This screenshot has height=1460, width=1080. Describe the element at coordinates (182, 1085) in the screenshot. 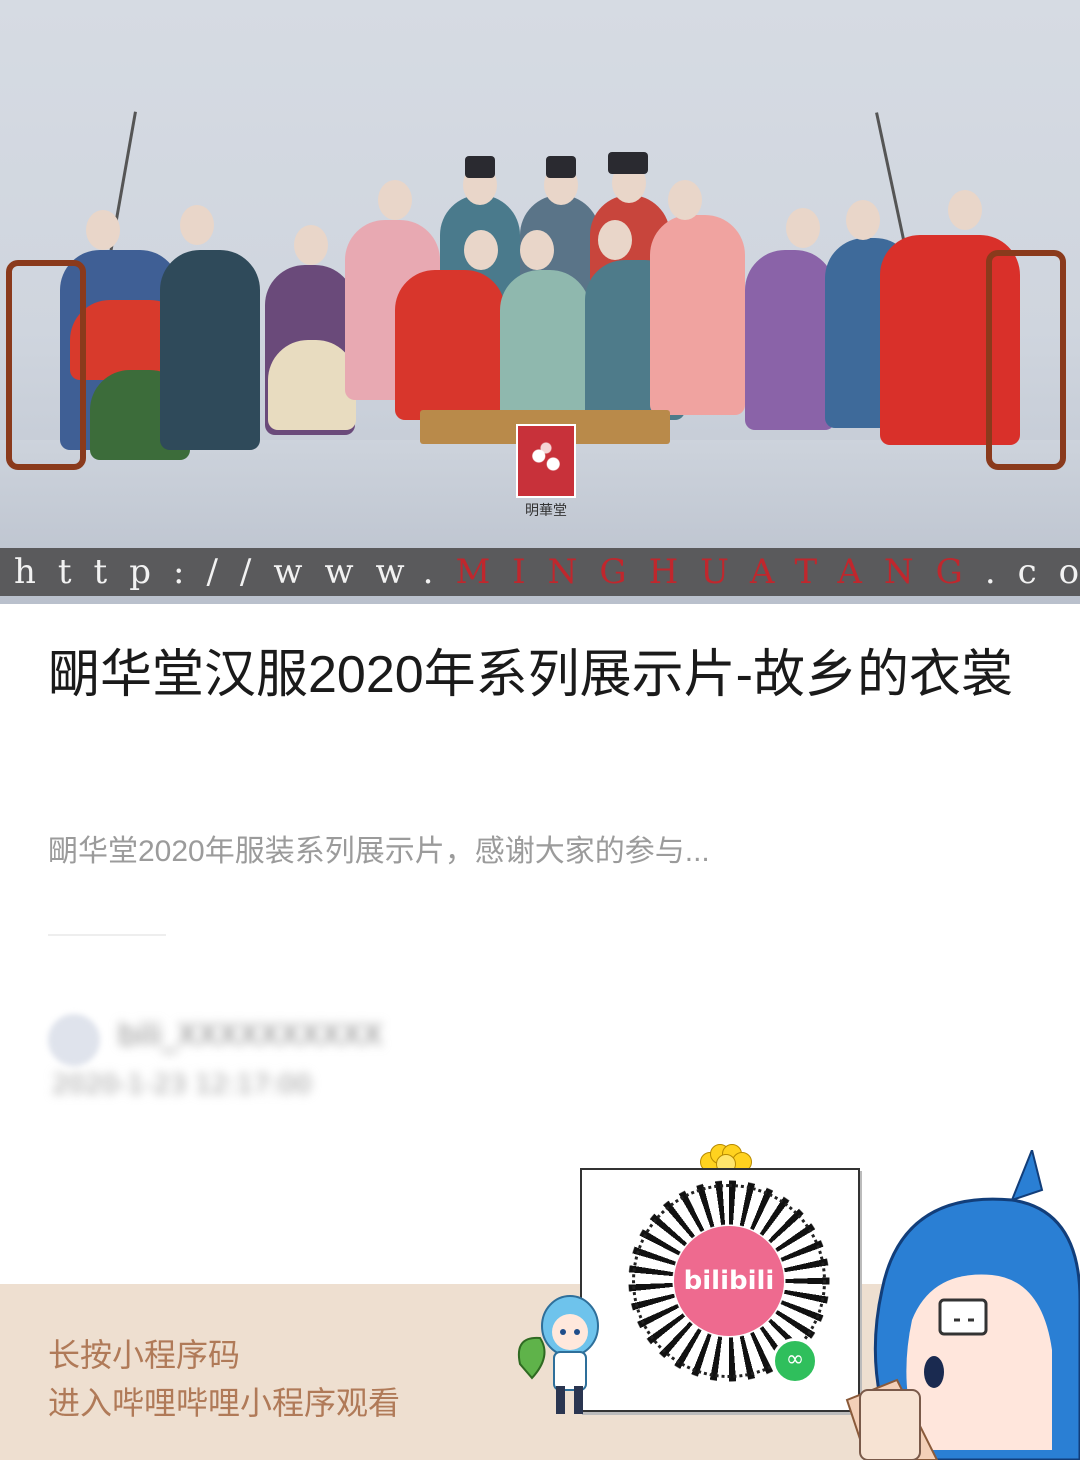

I see `publish-date-blurred: 2020-1-23 12:17:00` at that location.